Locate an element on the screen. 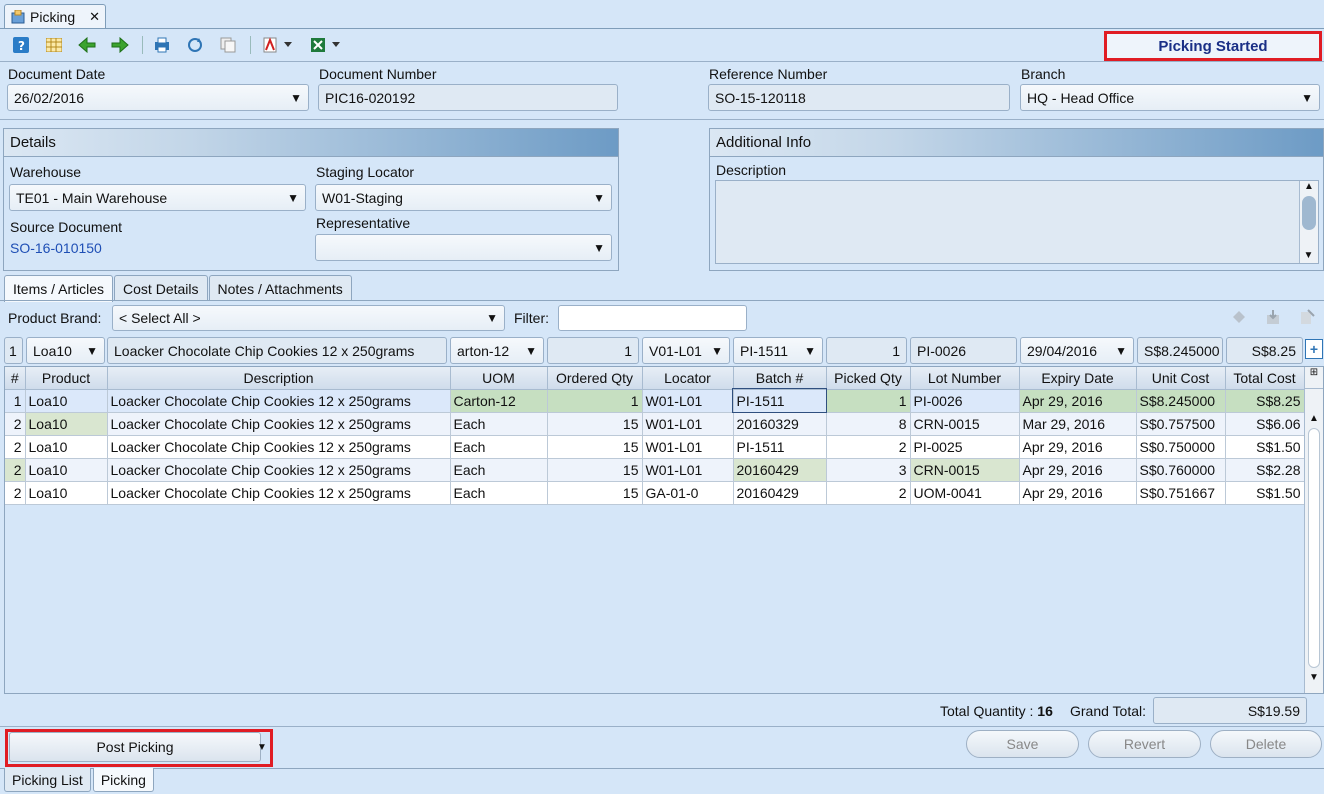 This screenshot has height=794, width=1324. table-cell: PI-0025 is located at coordinates (965, 447).